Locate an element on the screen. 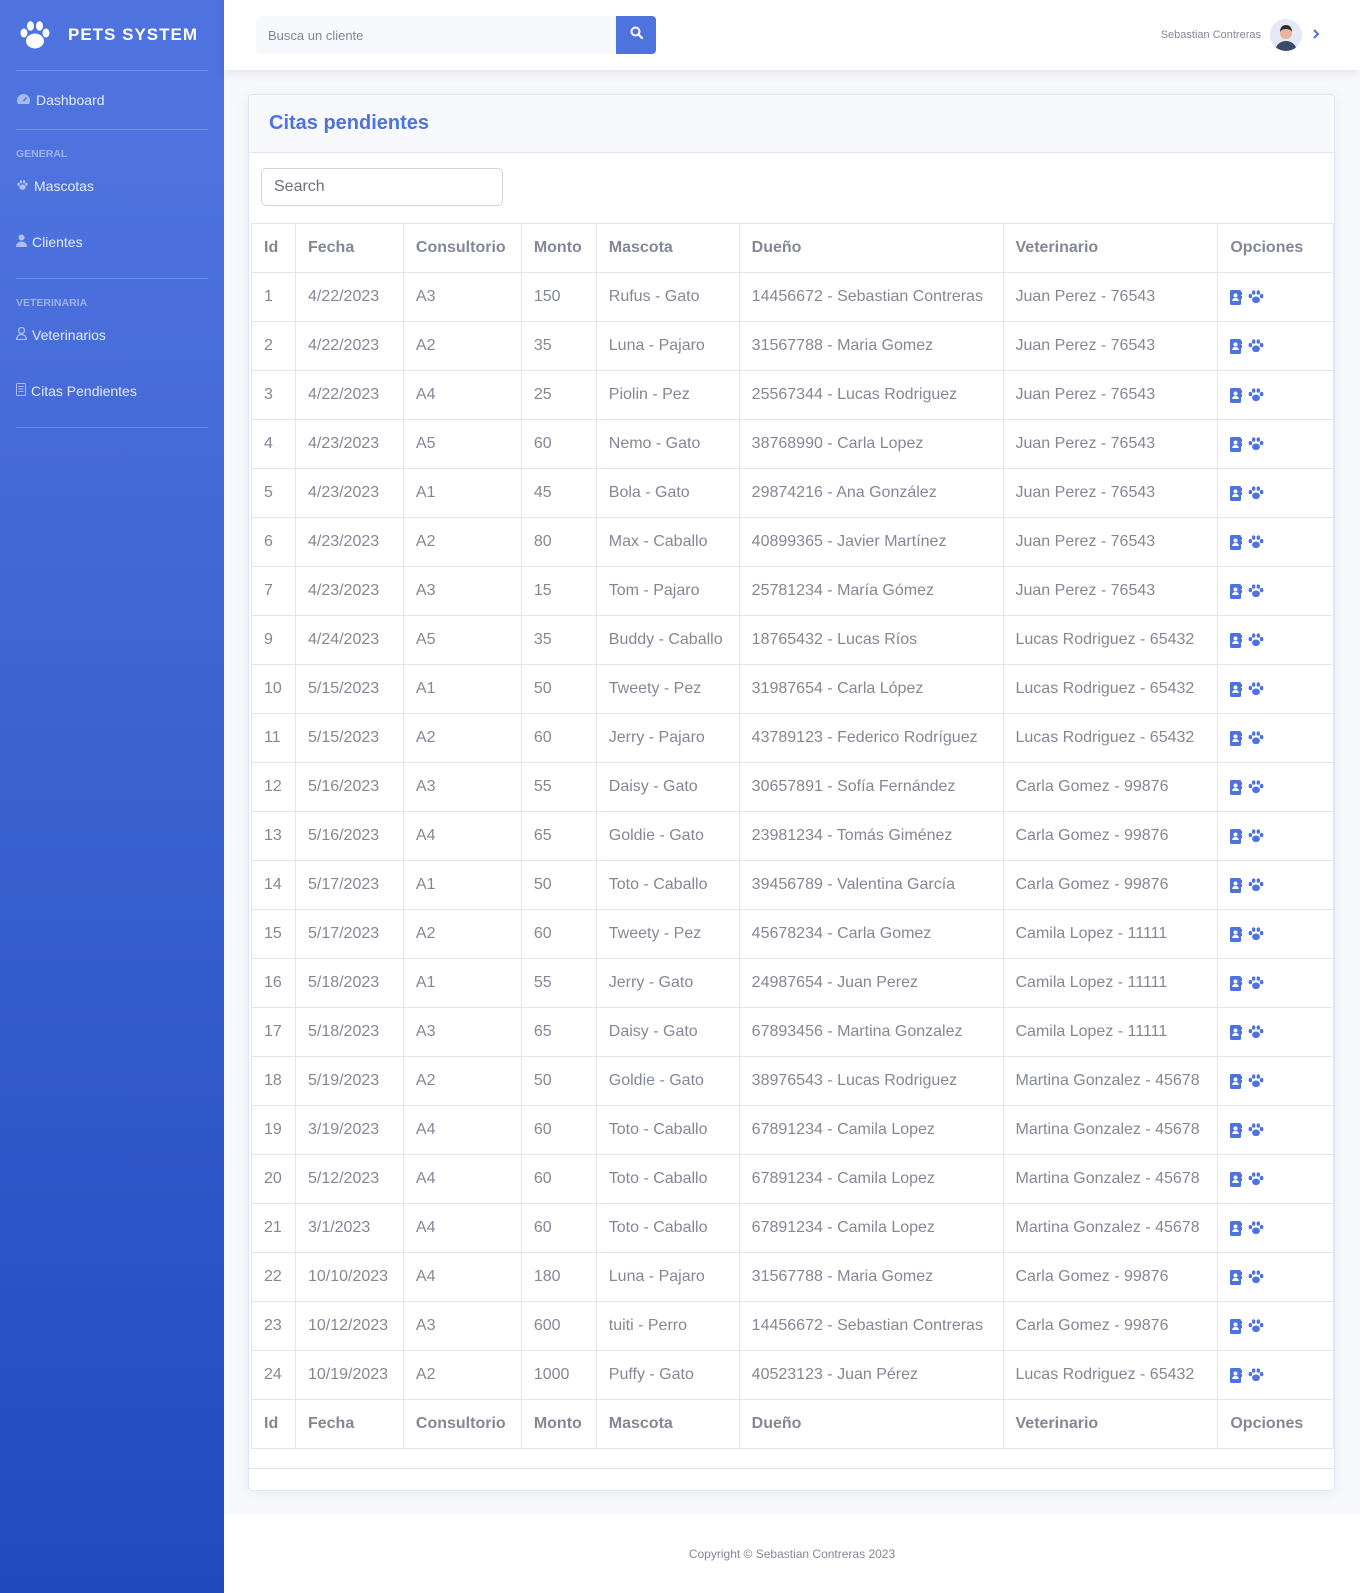 The image size is (1360, 1593). column-header-3: Monto is located at coordinates (558, 248).